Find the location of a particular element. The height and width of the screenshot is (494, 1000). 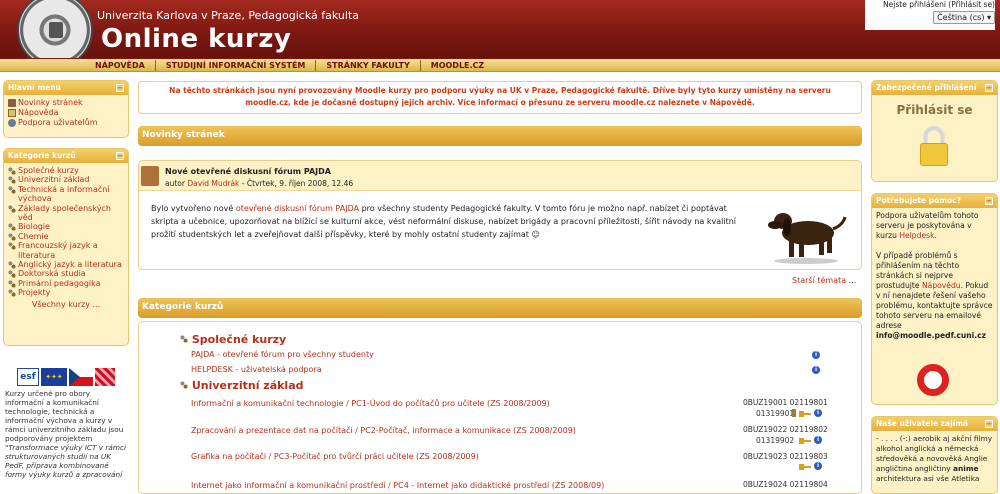

course-categories-header: Kategorie kurzů is located at coordinates (500, 308).